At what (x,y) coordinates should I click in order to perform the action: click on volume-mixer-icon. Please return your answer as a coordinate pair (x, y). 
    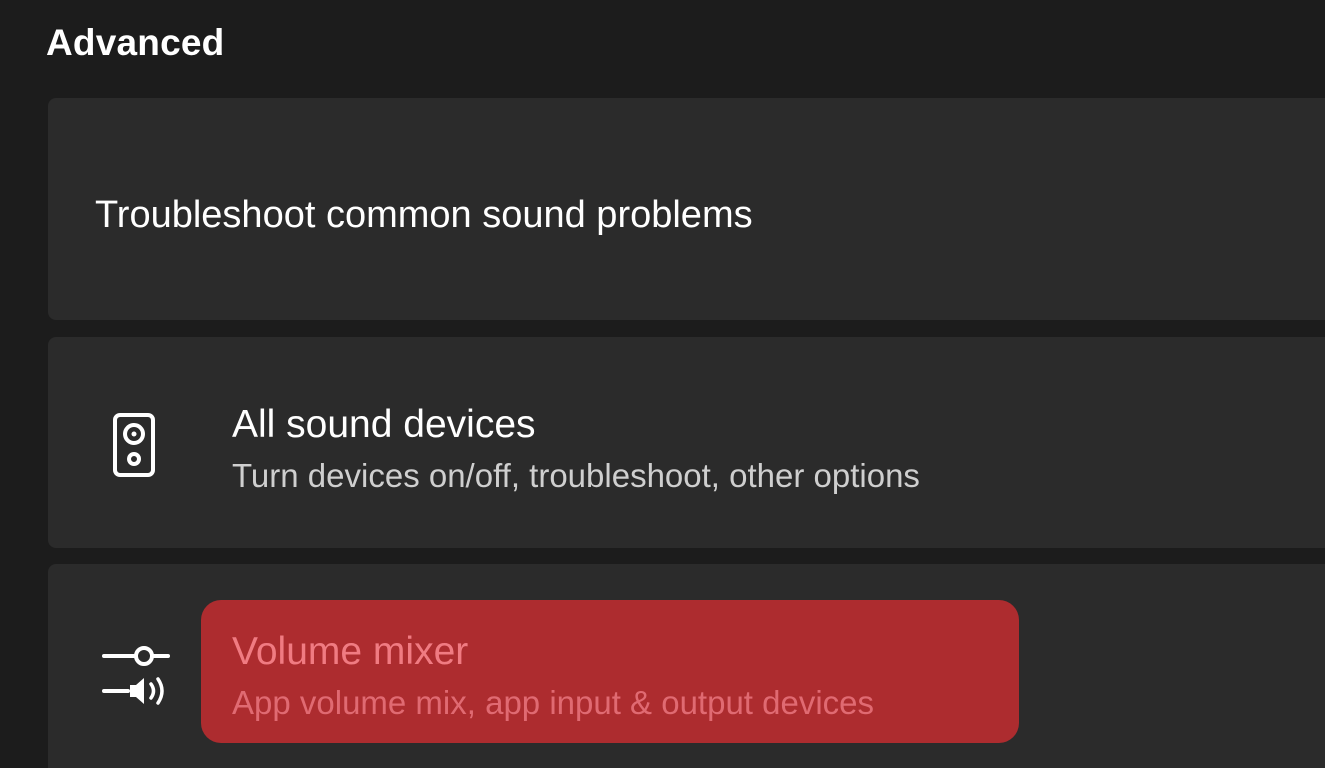
    Looking at the image, I should click on (136, 675).